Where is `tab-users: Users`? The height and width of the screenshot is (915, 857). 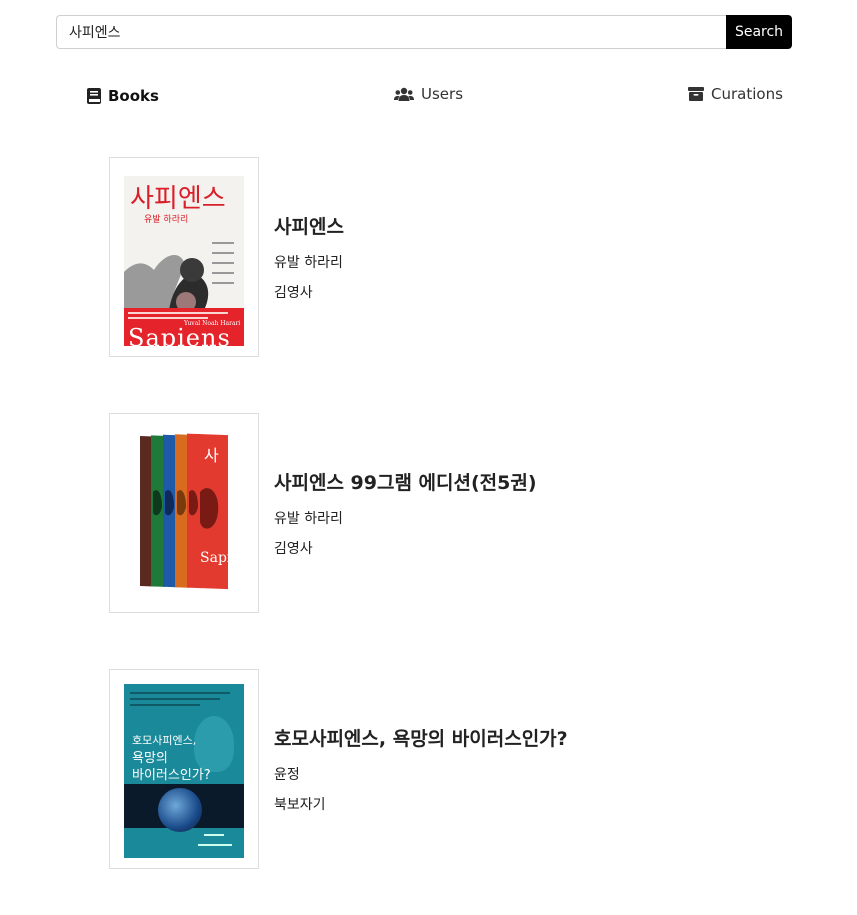 tab-users: Users is located at coordinates (428, 94).